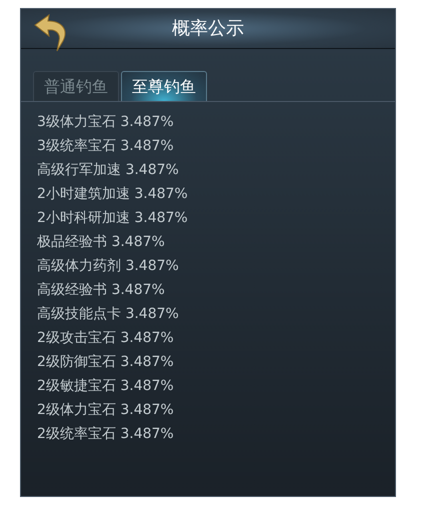 This screenshot has height=514, width=427. I want to click on probability-line: 2级攻击宝石 3.487%, so click(105, 338).